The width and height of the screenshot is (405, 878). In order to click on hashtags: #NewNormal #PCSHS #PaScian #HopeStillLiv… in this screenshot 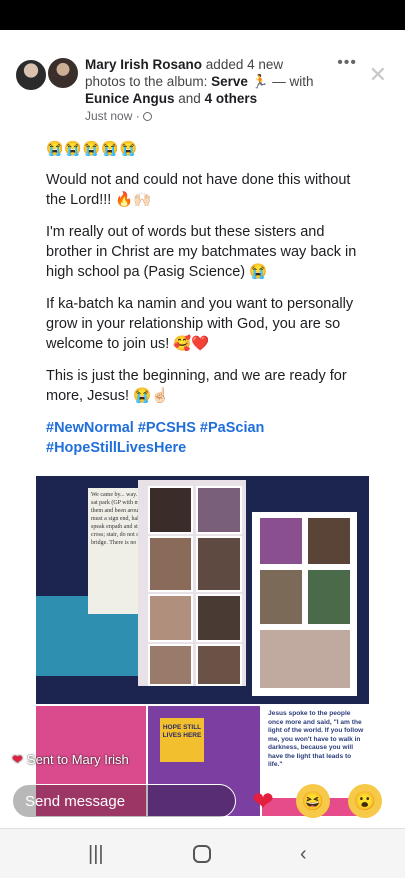, I will do `click(206, 438)`.